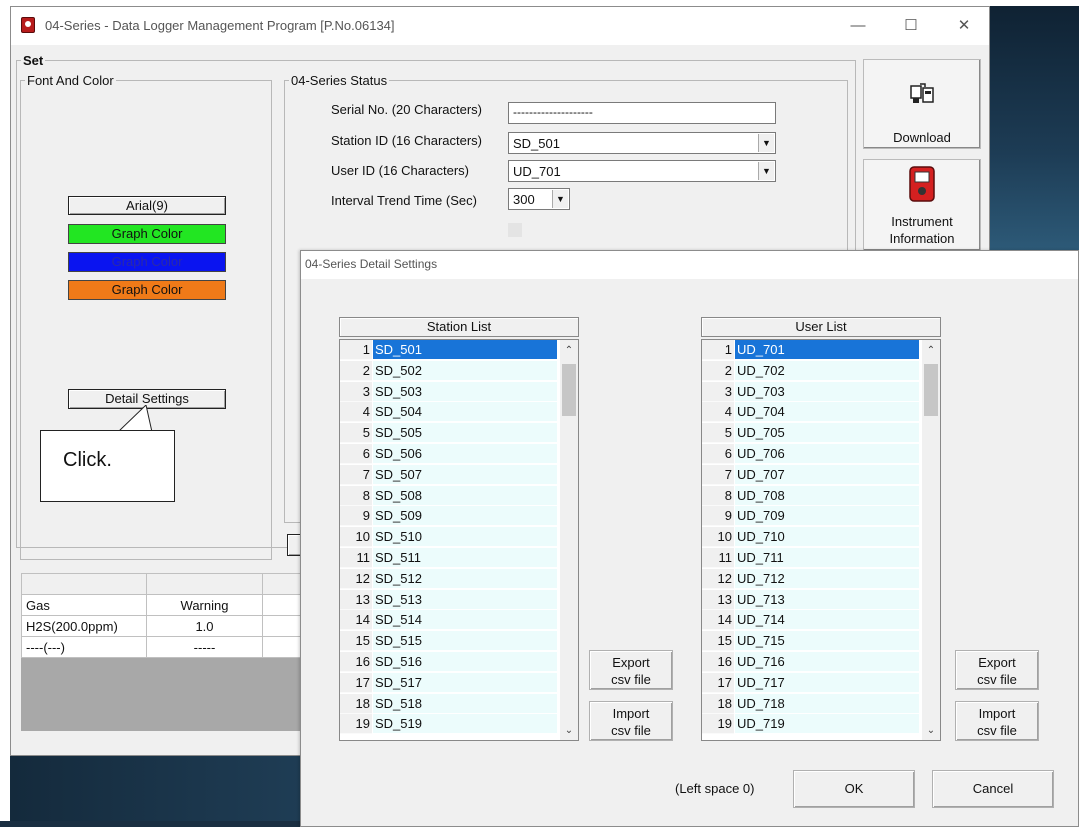 The height and width of the screenshot is (827, 1079). Describe the element at coordinates (465, 350) in the screenshot. I see `row-value: SD_501` at that location.